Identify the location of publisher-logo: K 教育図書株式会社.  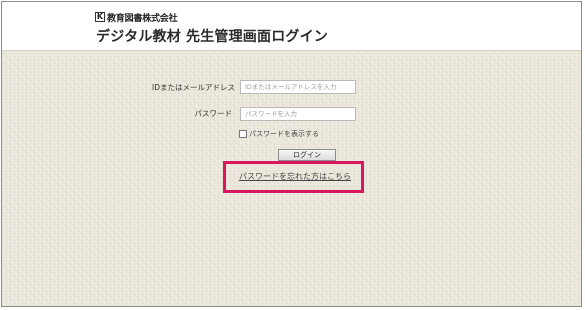
(136, 17).